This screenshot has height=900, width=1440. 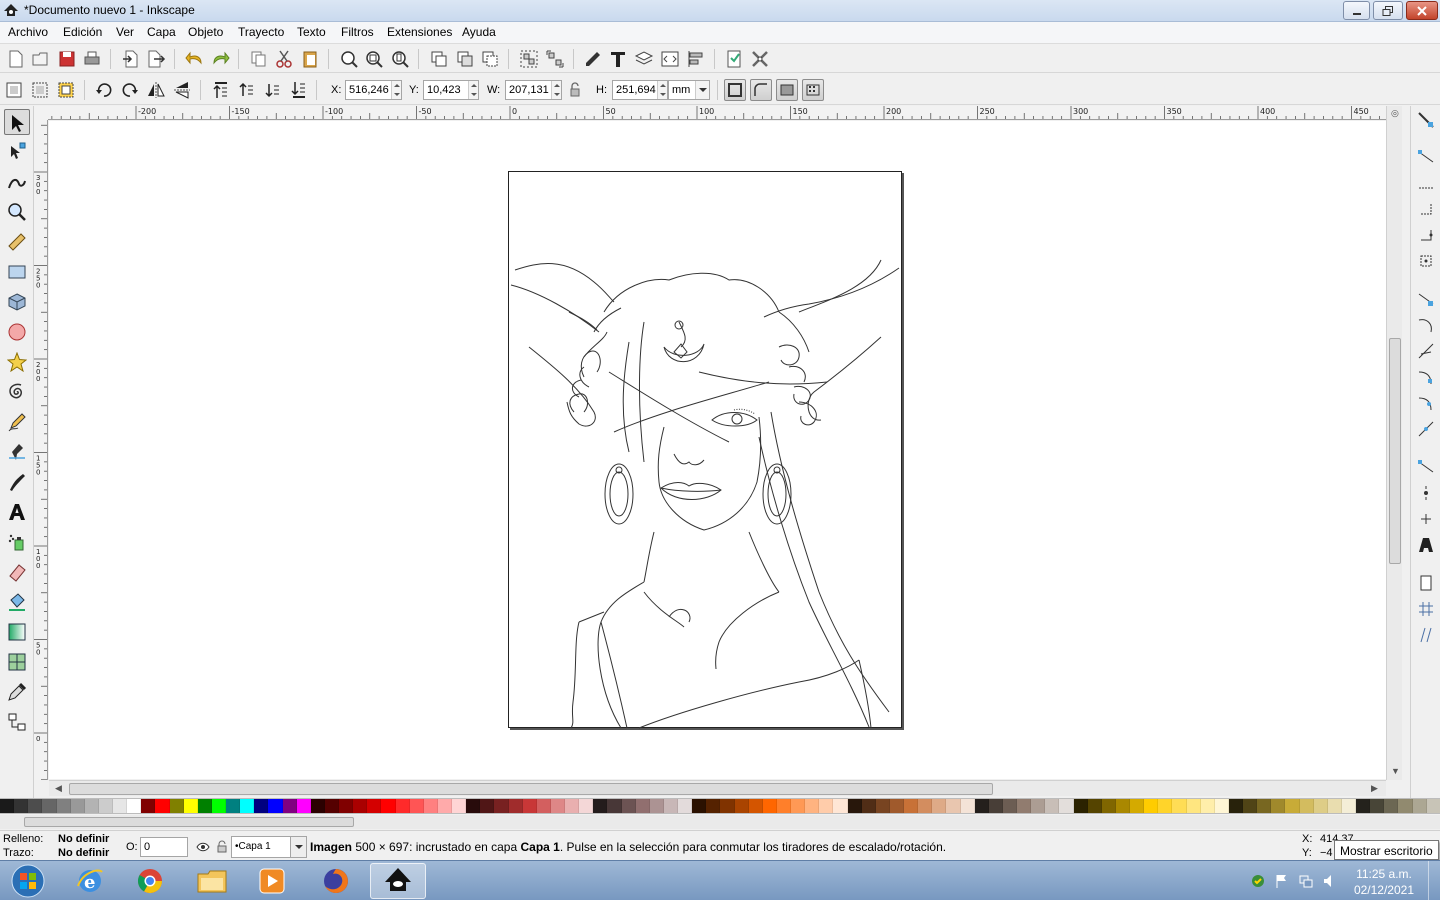 I want to click on menu-edicion: Edición, so click(x=82, y=32).